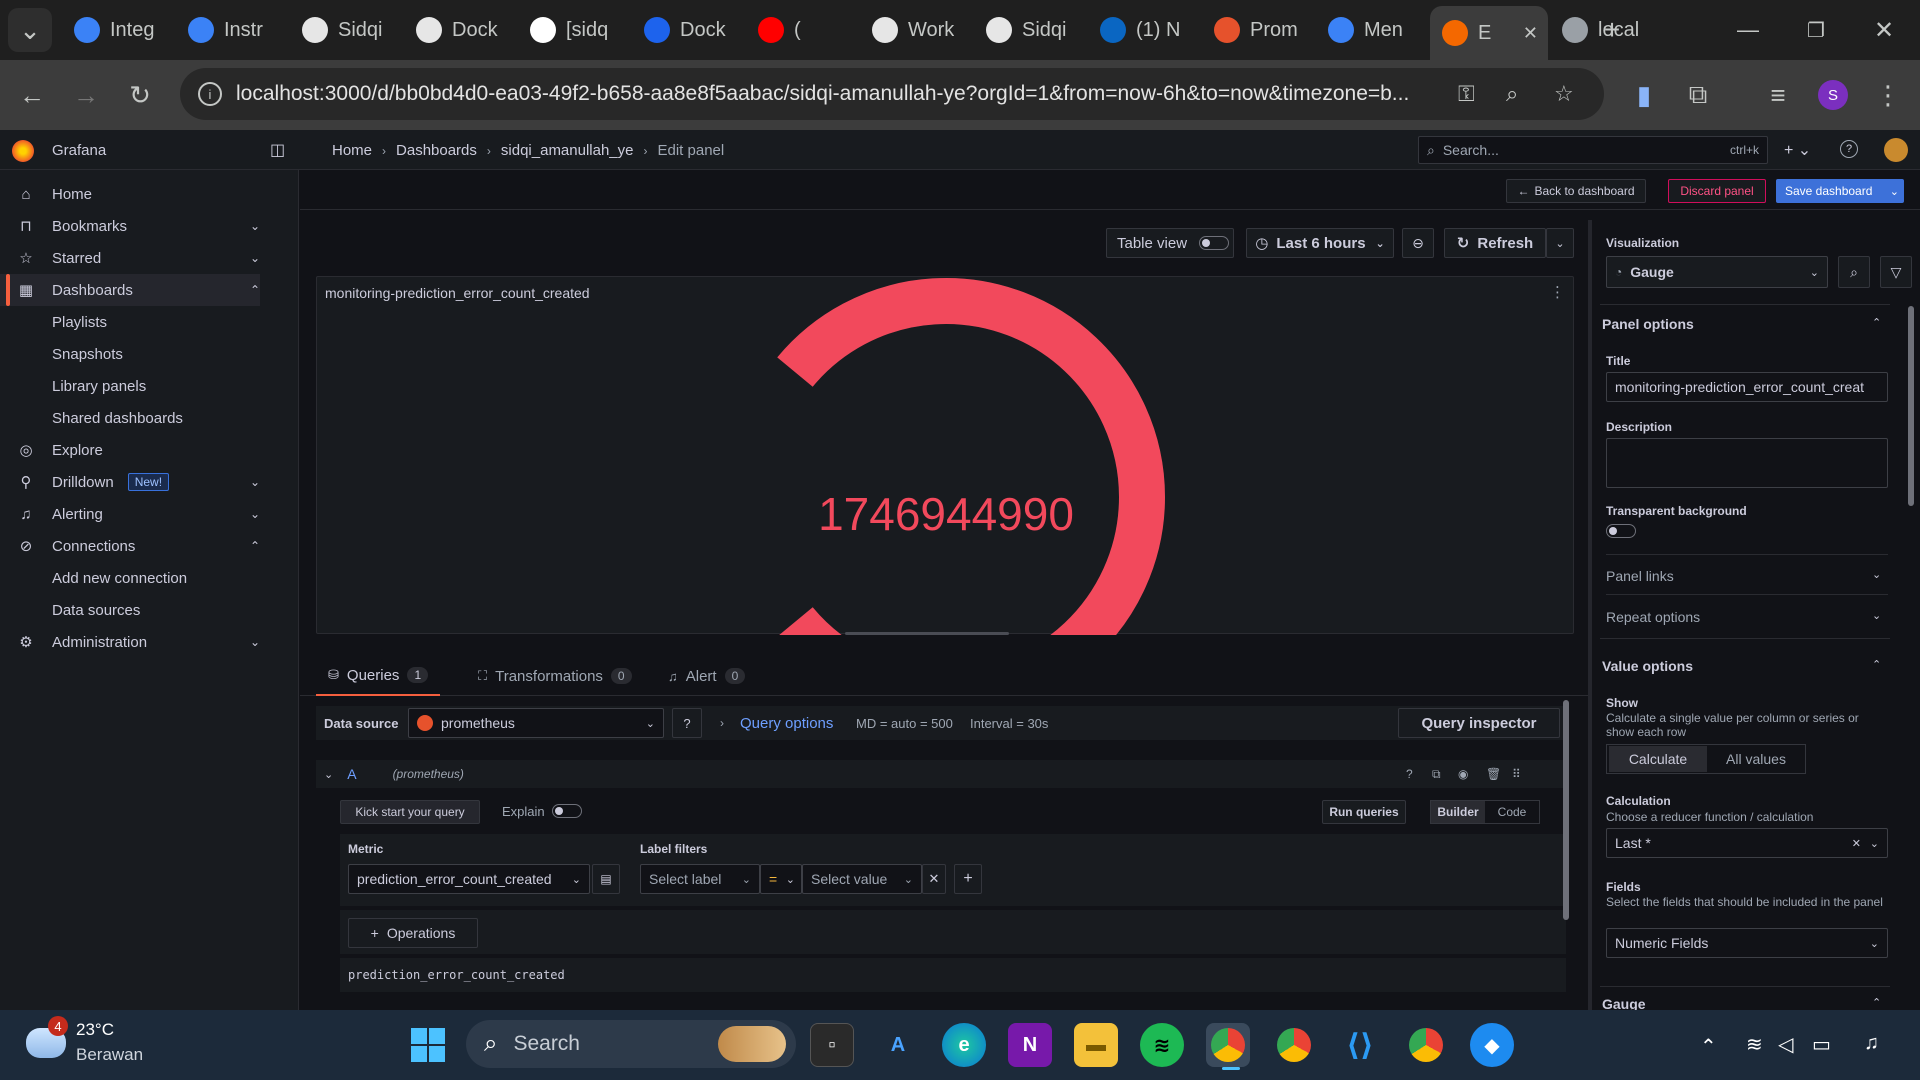 The width and height of the screenshot is (1920, 1080). Describe the element at coordinates (1436, 774) in the screenshot. I see `duplicate-icon: ⧉` at that location.